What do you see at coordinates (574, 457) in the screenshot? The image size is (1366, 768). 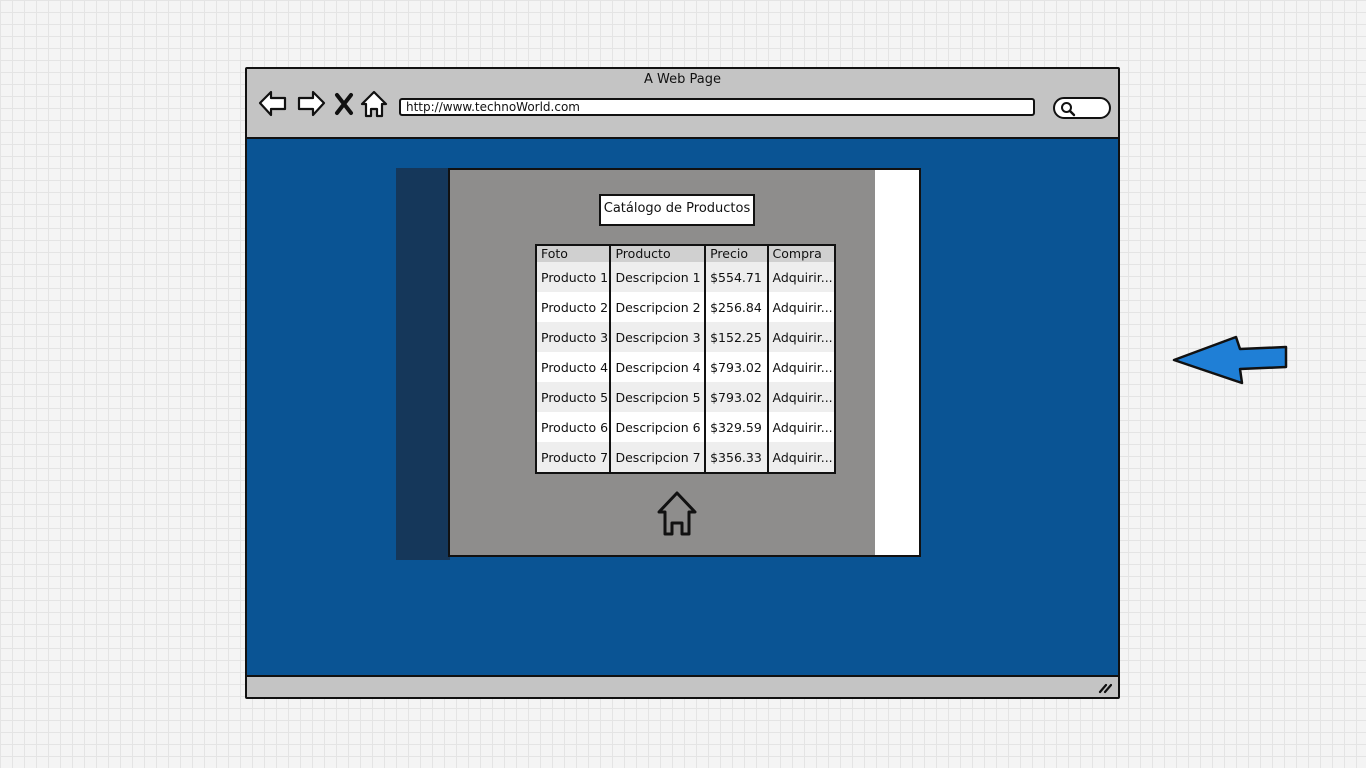 I see `product-photo-cell: Producto 7` at bounding box center [574, 457].